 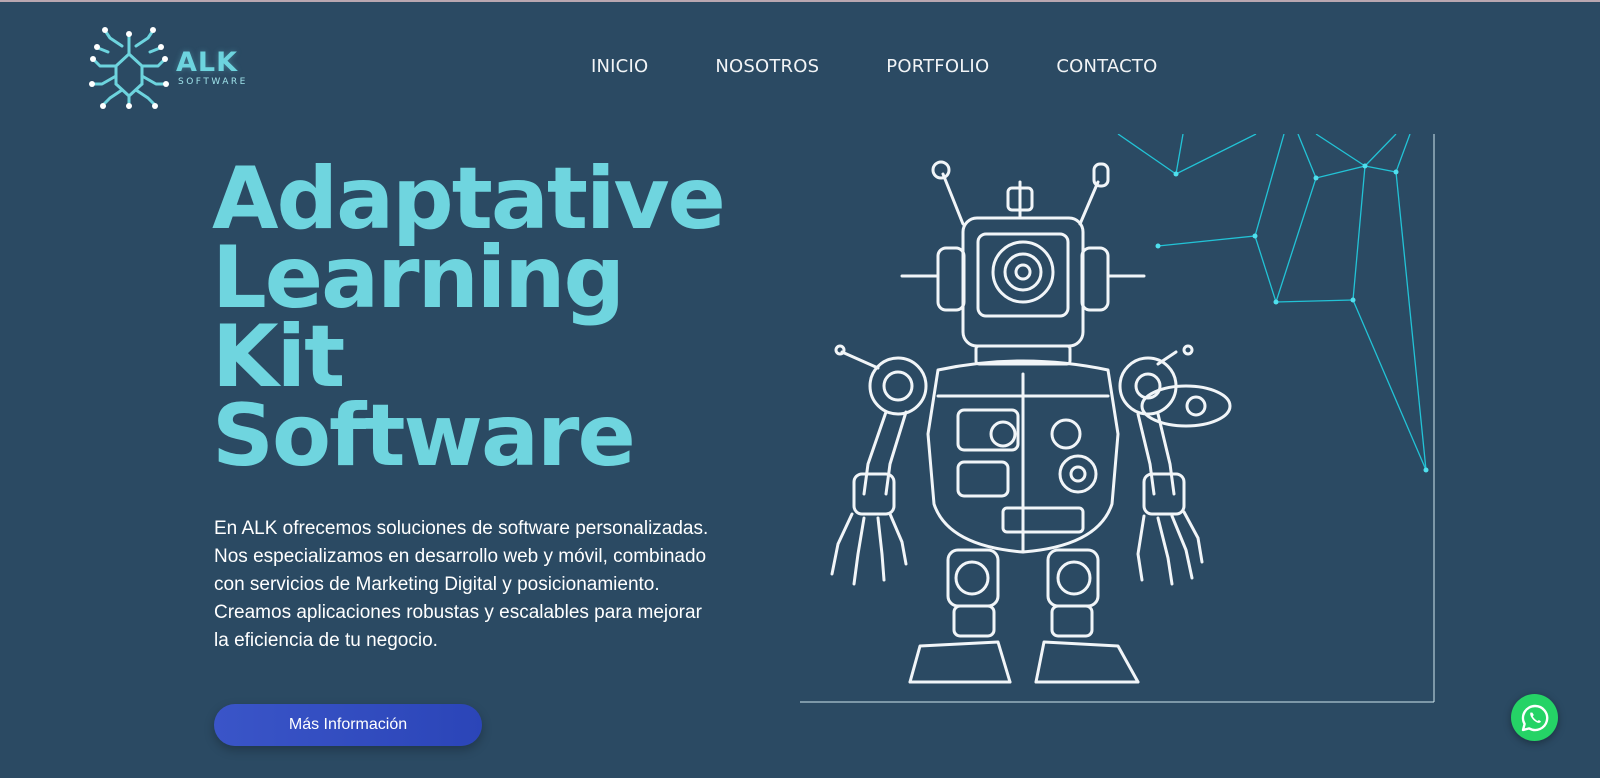 I want to click on whatsapp-button, so click(x=1534, y=717).